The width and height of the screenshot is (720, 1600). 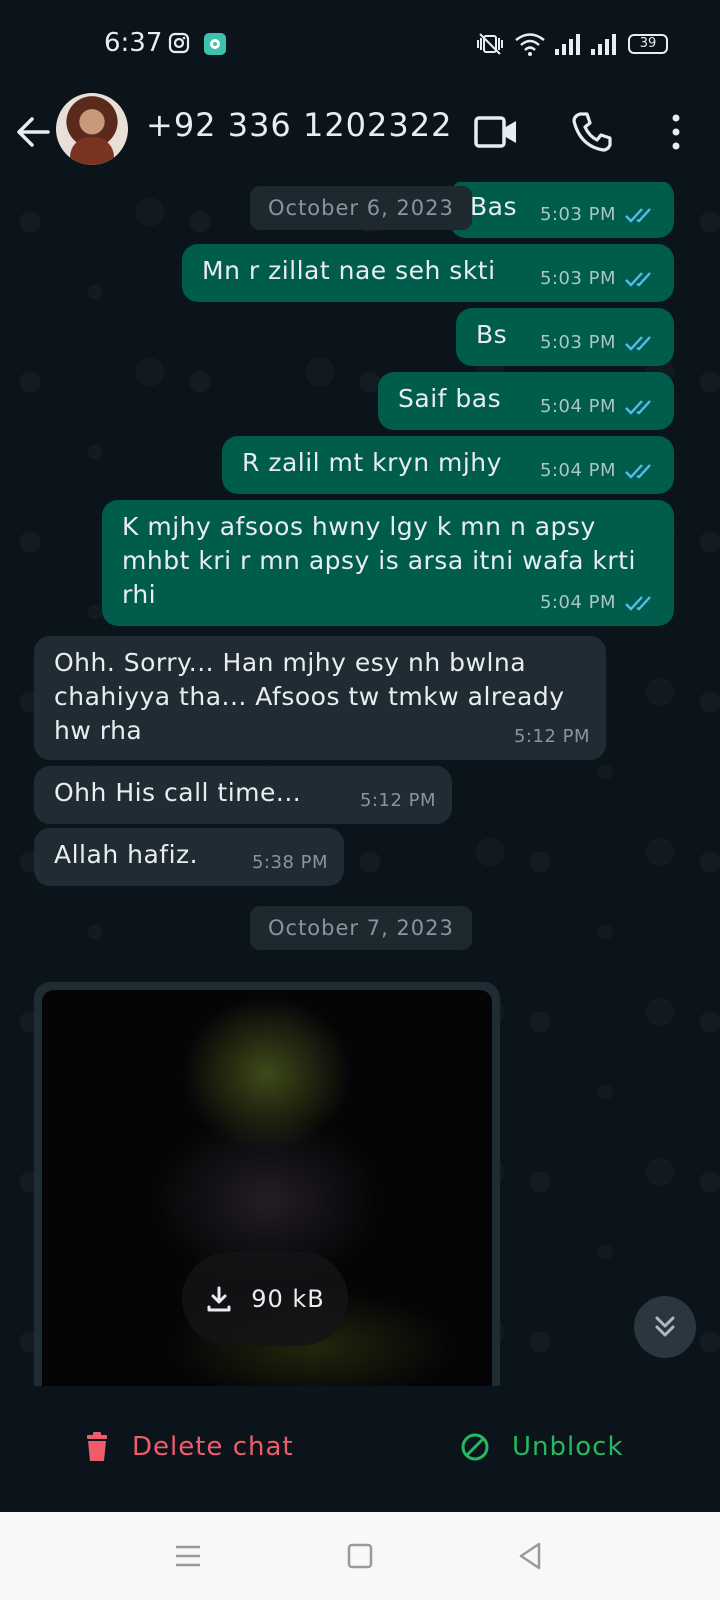 What do you see at coordinates (349, 270) in the screenshot?
I see `message-text: Mn r zillat nae seh skti` at bounding box center [349, 270].